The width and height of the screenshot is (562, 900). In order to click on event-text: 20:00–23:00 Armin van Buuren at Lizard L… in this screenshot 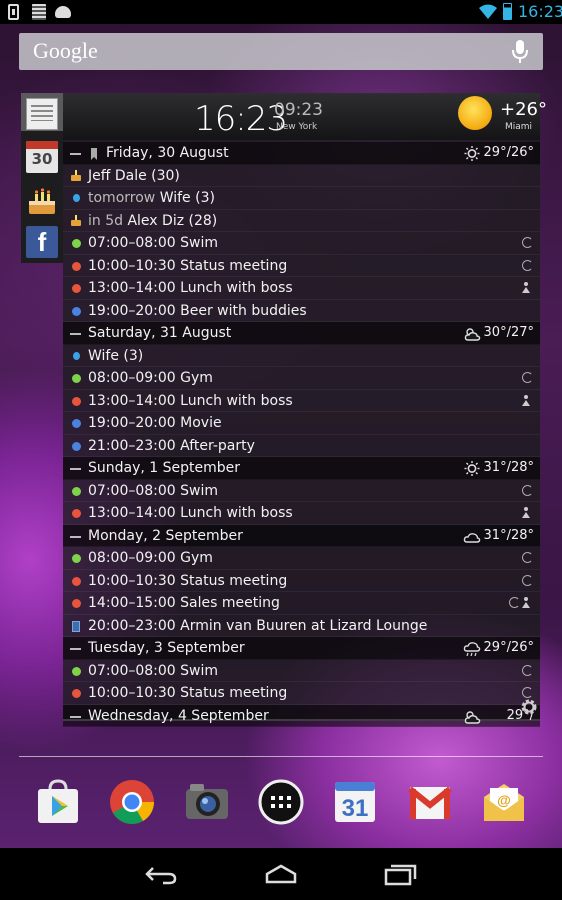, I will do `click(258, 625)`.